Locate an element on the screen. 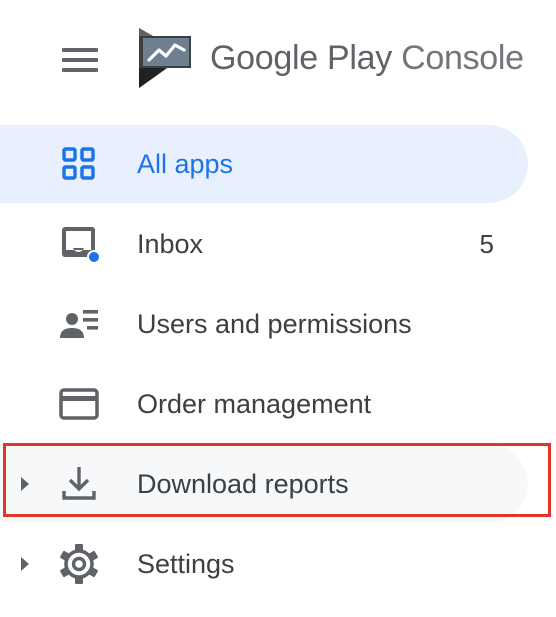  nav-label-order-management: Order management is located at coordinates (254, 404).